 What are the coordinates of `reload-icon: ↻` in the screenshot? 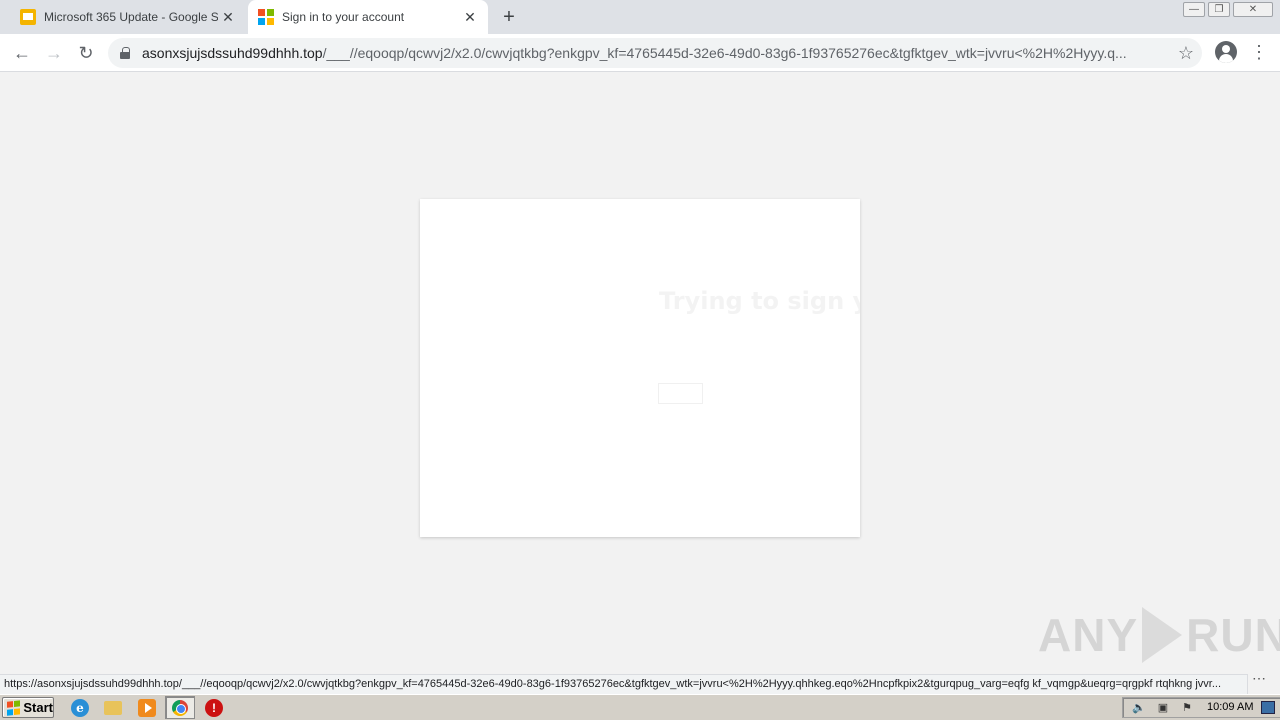 It's located at (86, 53).